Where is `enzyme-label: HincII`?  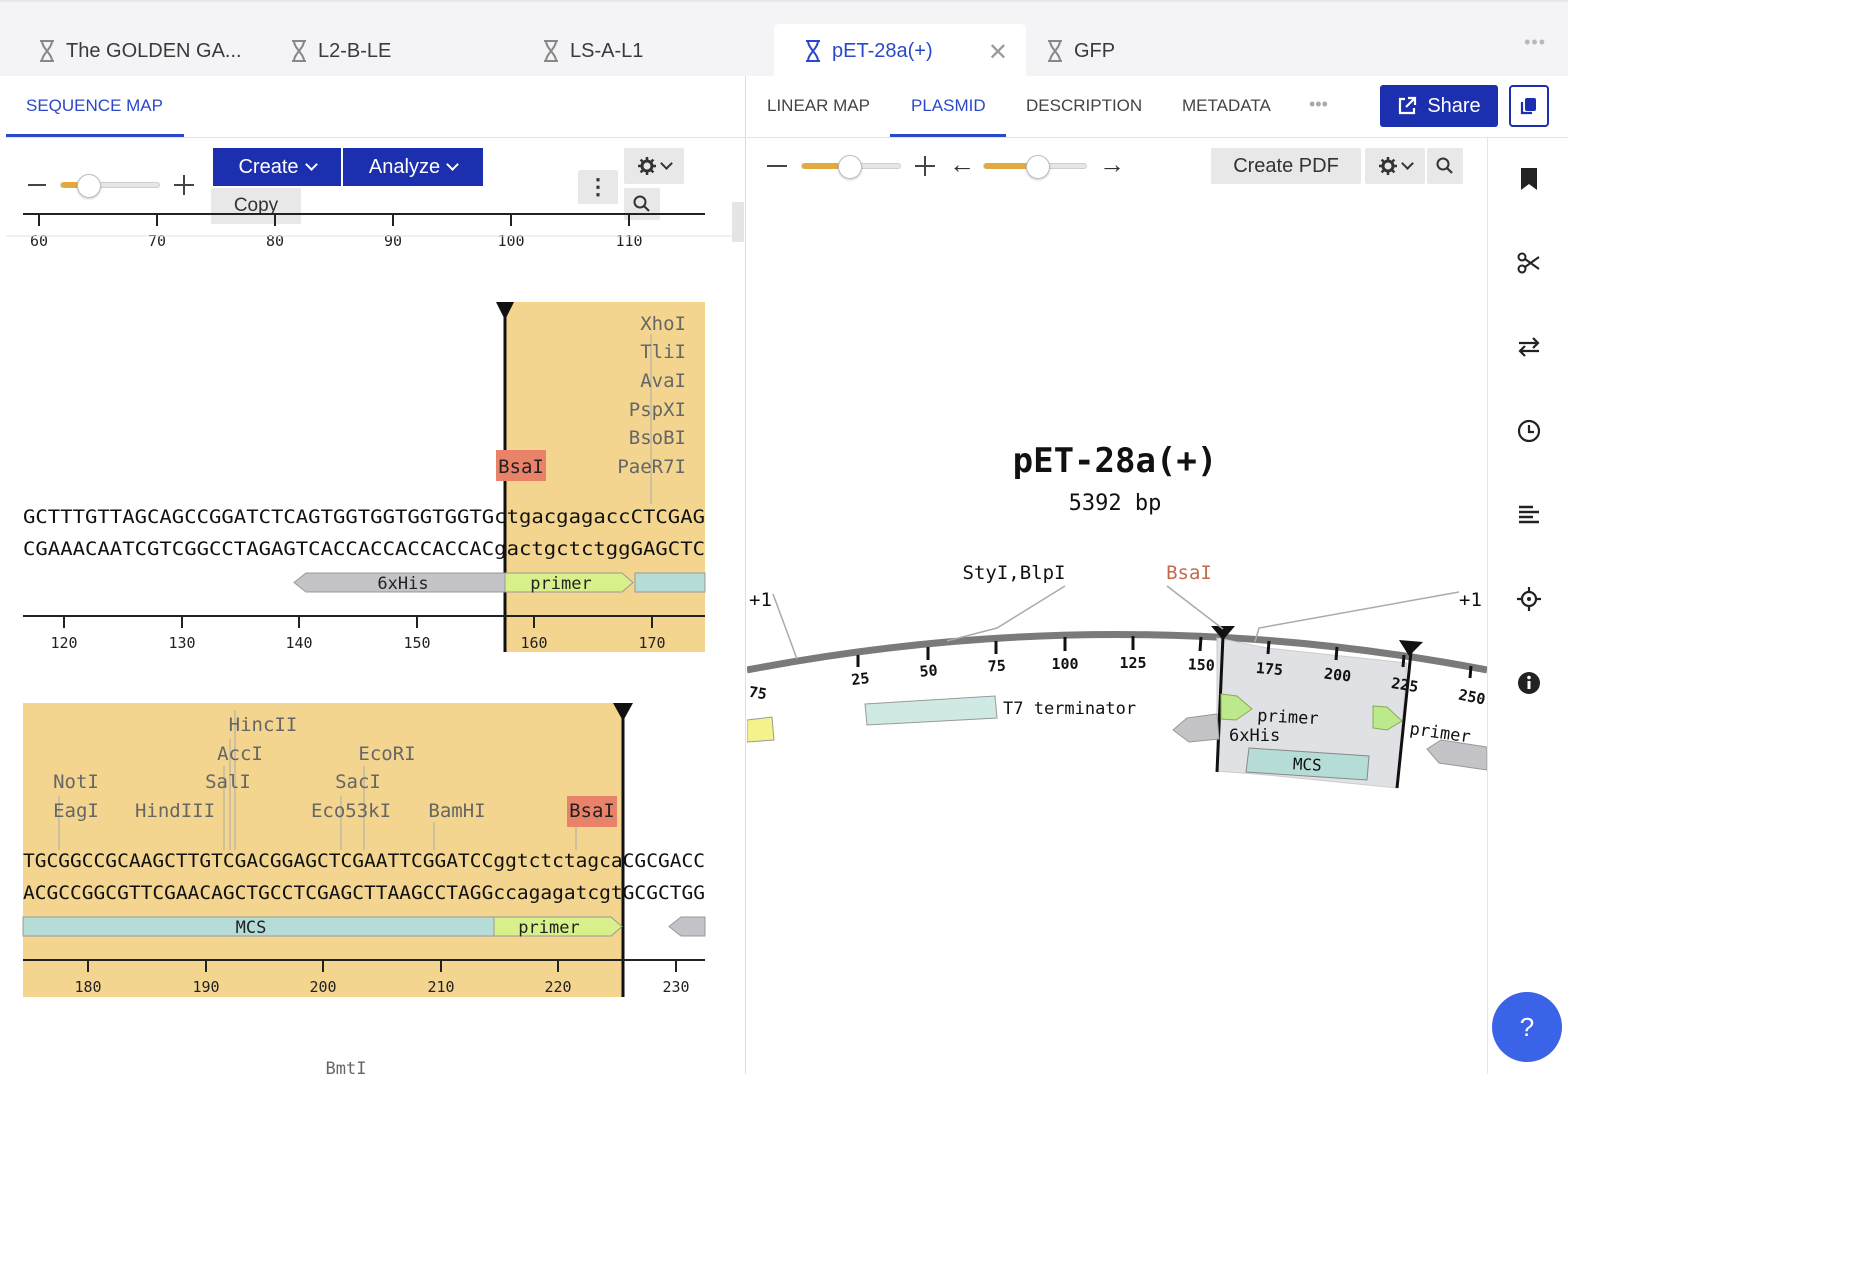 enzyme-label: HincII is located at coordinates (263, 725).